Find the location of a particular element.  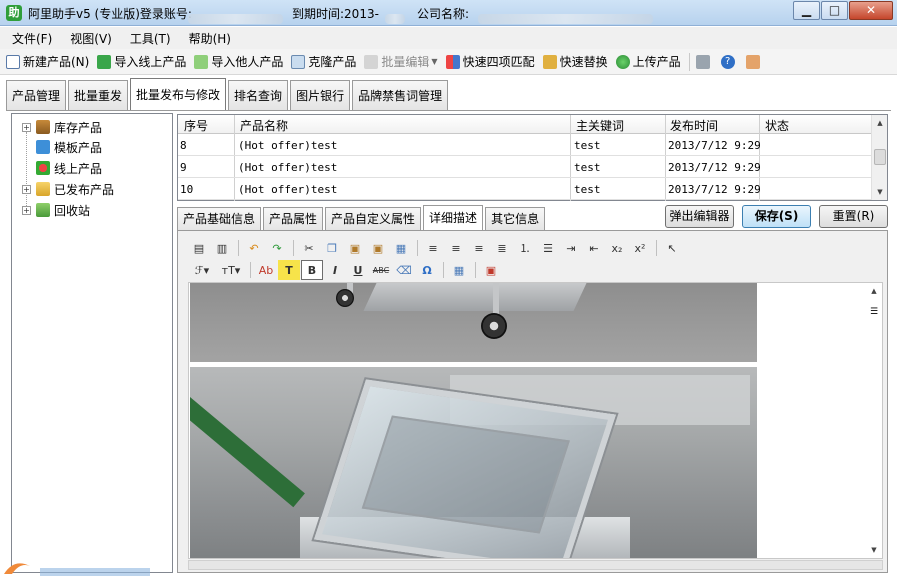

upload-button: 上传产品 is located at coordinates (648, 61).